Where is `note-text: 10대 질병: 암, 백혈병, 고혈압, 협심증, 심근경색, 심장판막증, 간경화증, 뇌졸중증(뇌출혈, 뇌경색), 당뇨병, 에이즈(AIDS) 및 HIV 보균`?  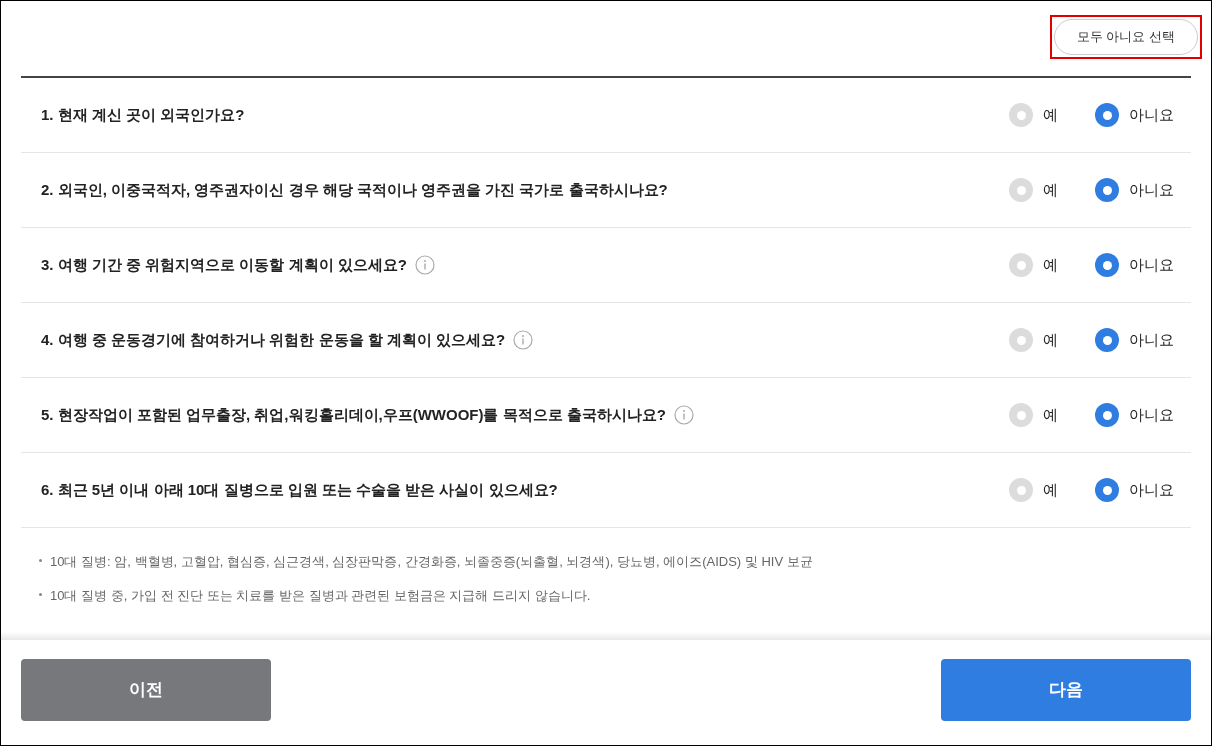
note-text: 10대 질병: 암, 백혈병, 고혈압, 협심증, 심근경색, 심장판막증, 간경화증, 뇌졸중증(뇌출혈, 뇌경색), 당뇨병, 에이즈(AIDS) 및 HIV 보균 is located at coordinates (431, 562).